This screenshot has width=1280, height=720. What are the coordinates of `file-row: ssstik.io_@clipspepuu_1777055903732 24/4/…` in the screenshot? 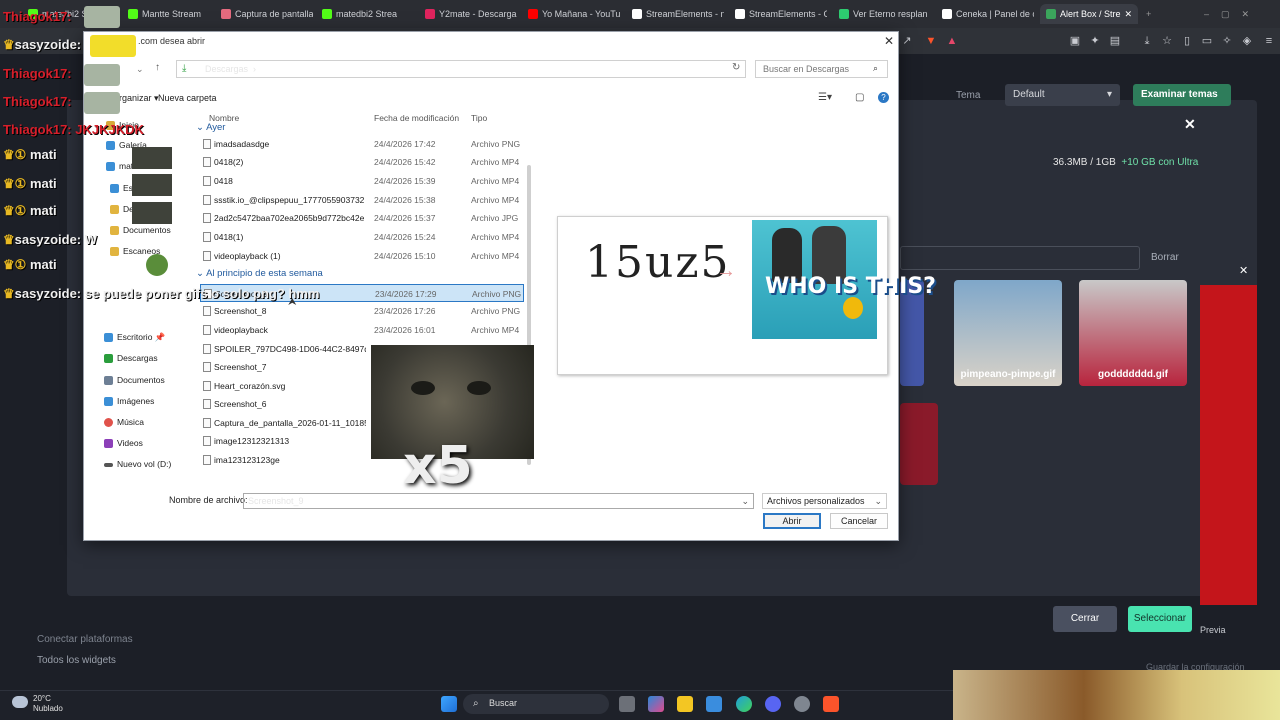 It's located at (362, 200).